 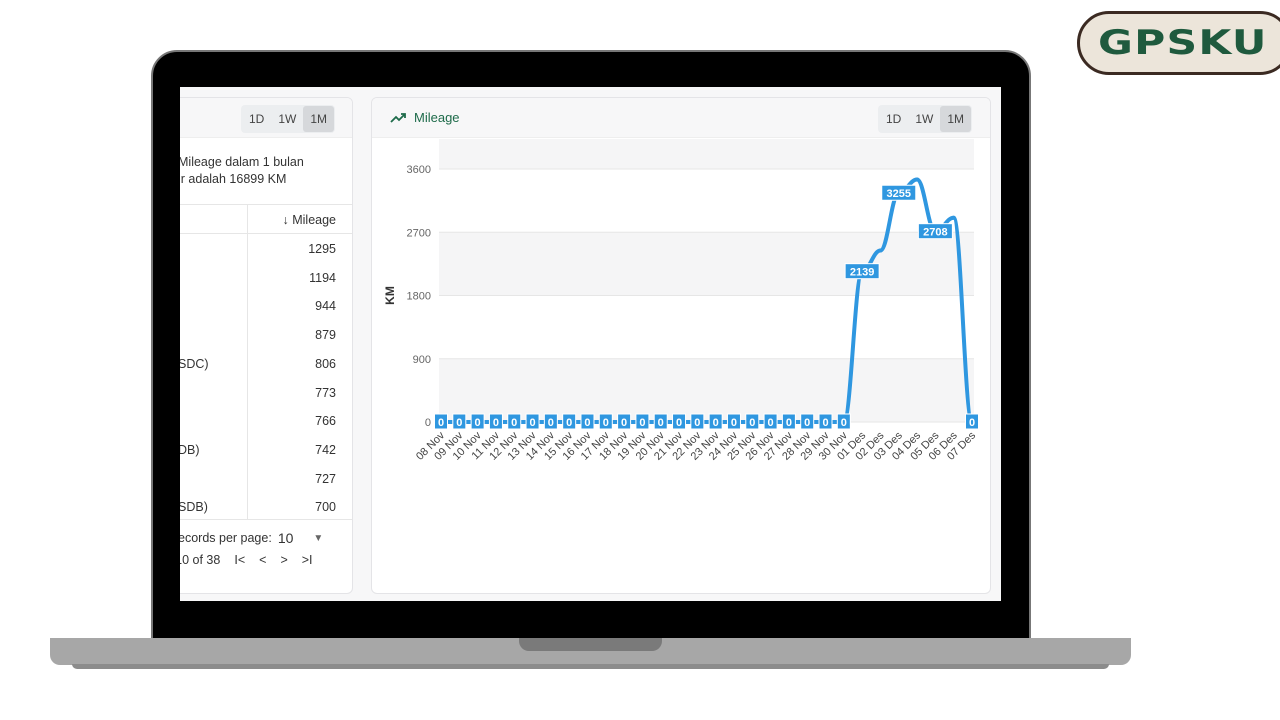 I want to click on table-row: SDC) 806, so click(x=266, y=364).